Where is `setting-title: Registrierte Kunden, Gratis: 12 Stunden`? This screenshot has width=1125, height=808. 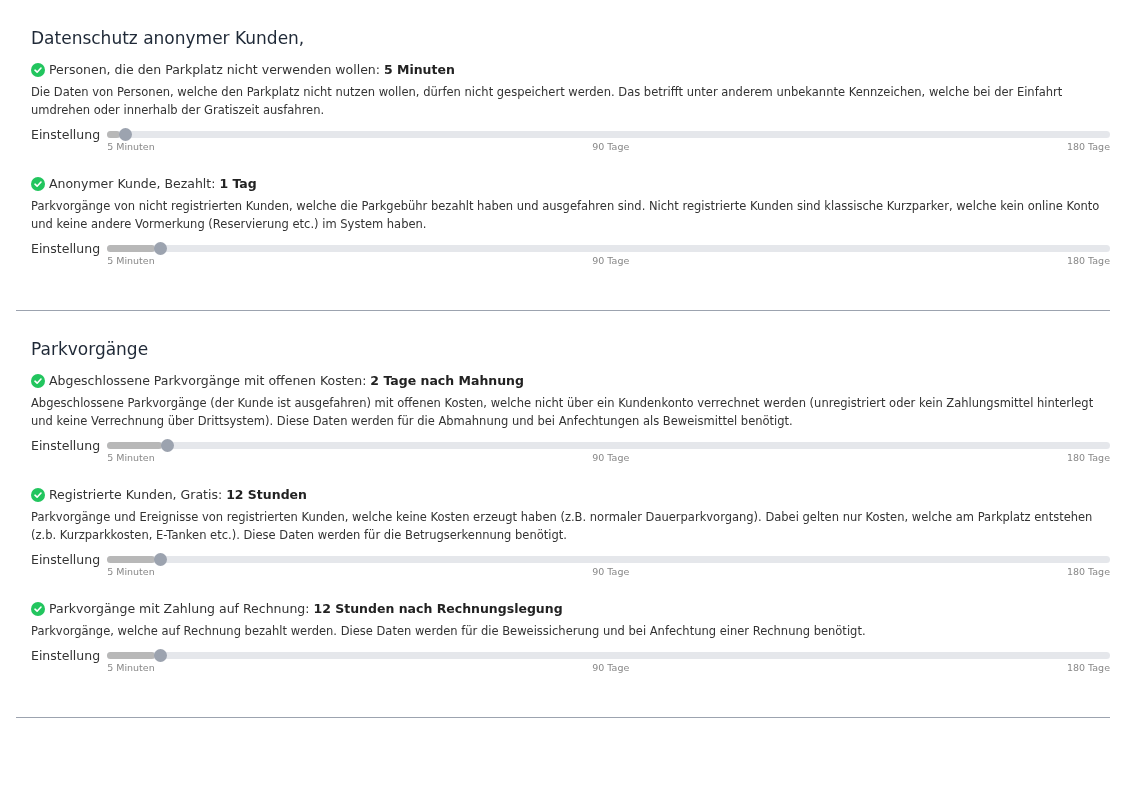
setting-title: Registrierte Kunden, Gratis: 12 Stunden is located at coordinates (178, 494).